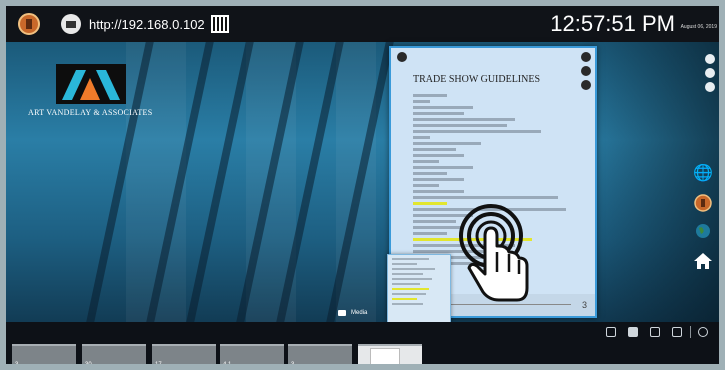 Image resolution: width=725 pixels, height=370 pixels. I want to click on folder-thumbnail: 17, so click(184, 354).